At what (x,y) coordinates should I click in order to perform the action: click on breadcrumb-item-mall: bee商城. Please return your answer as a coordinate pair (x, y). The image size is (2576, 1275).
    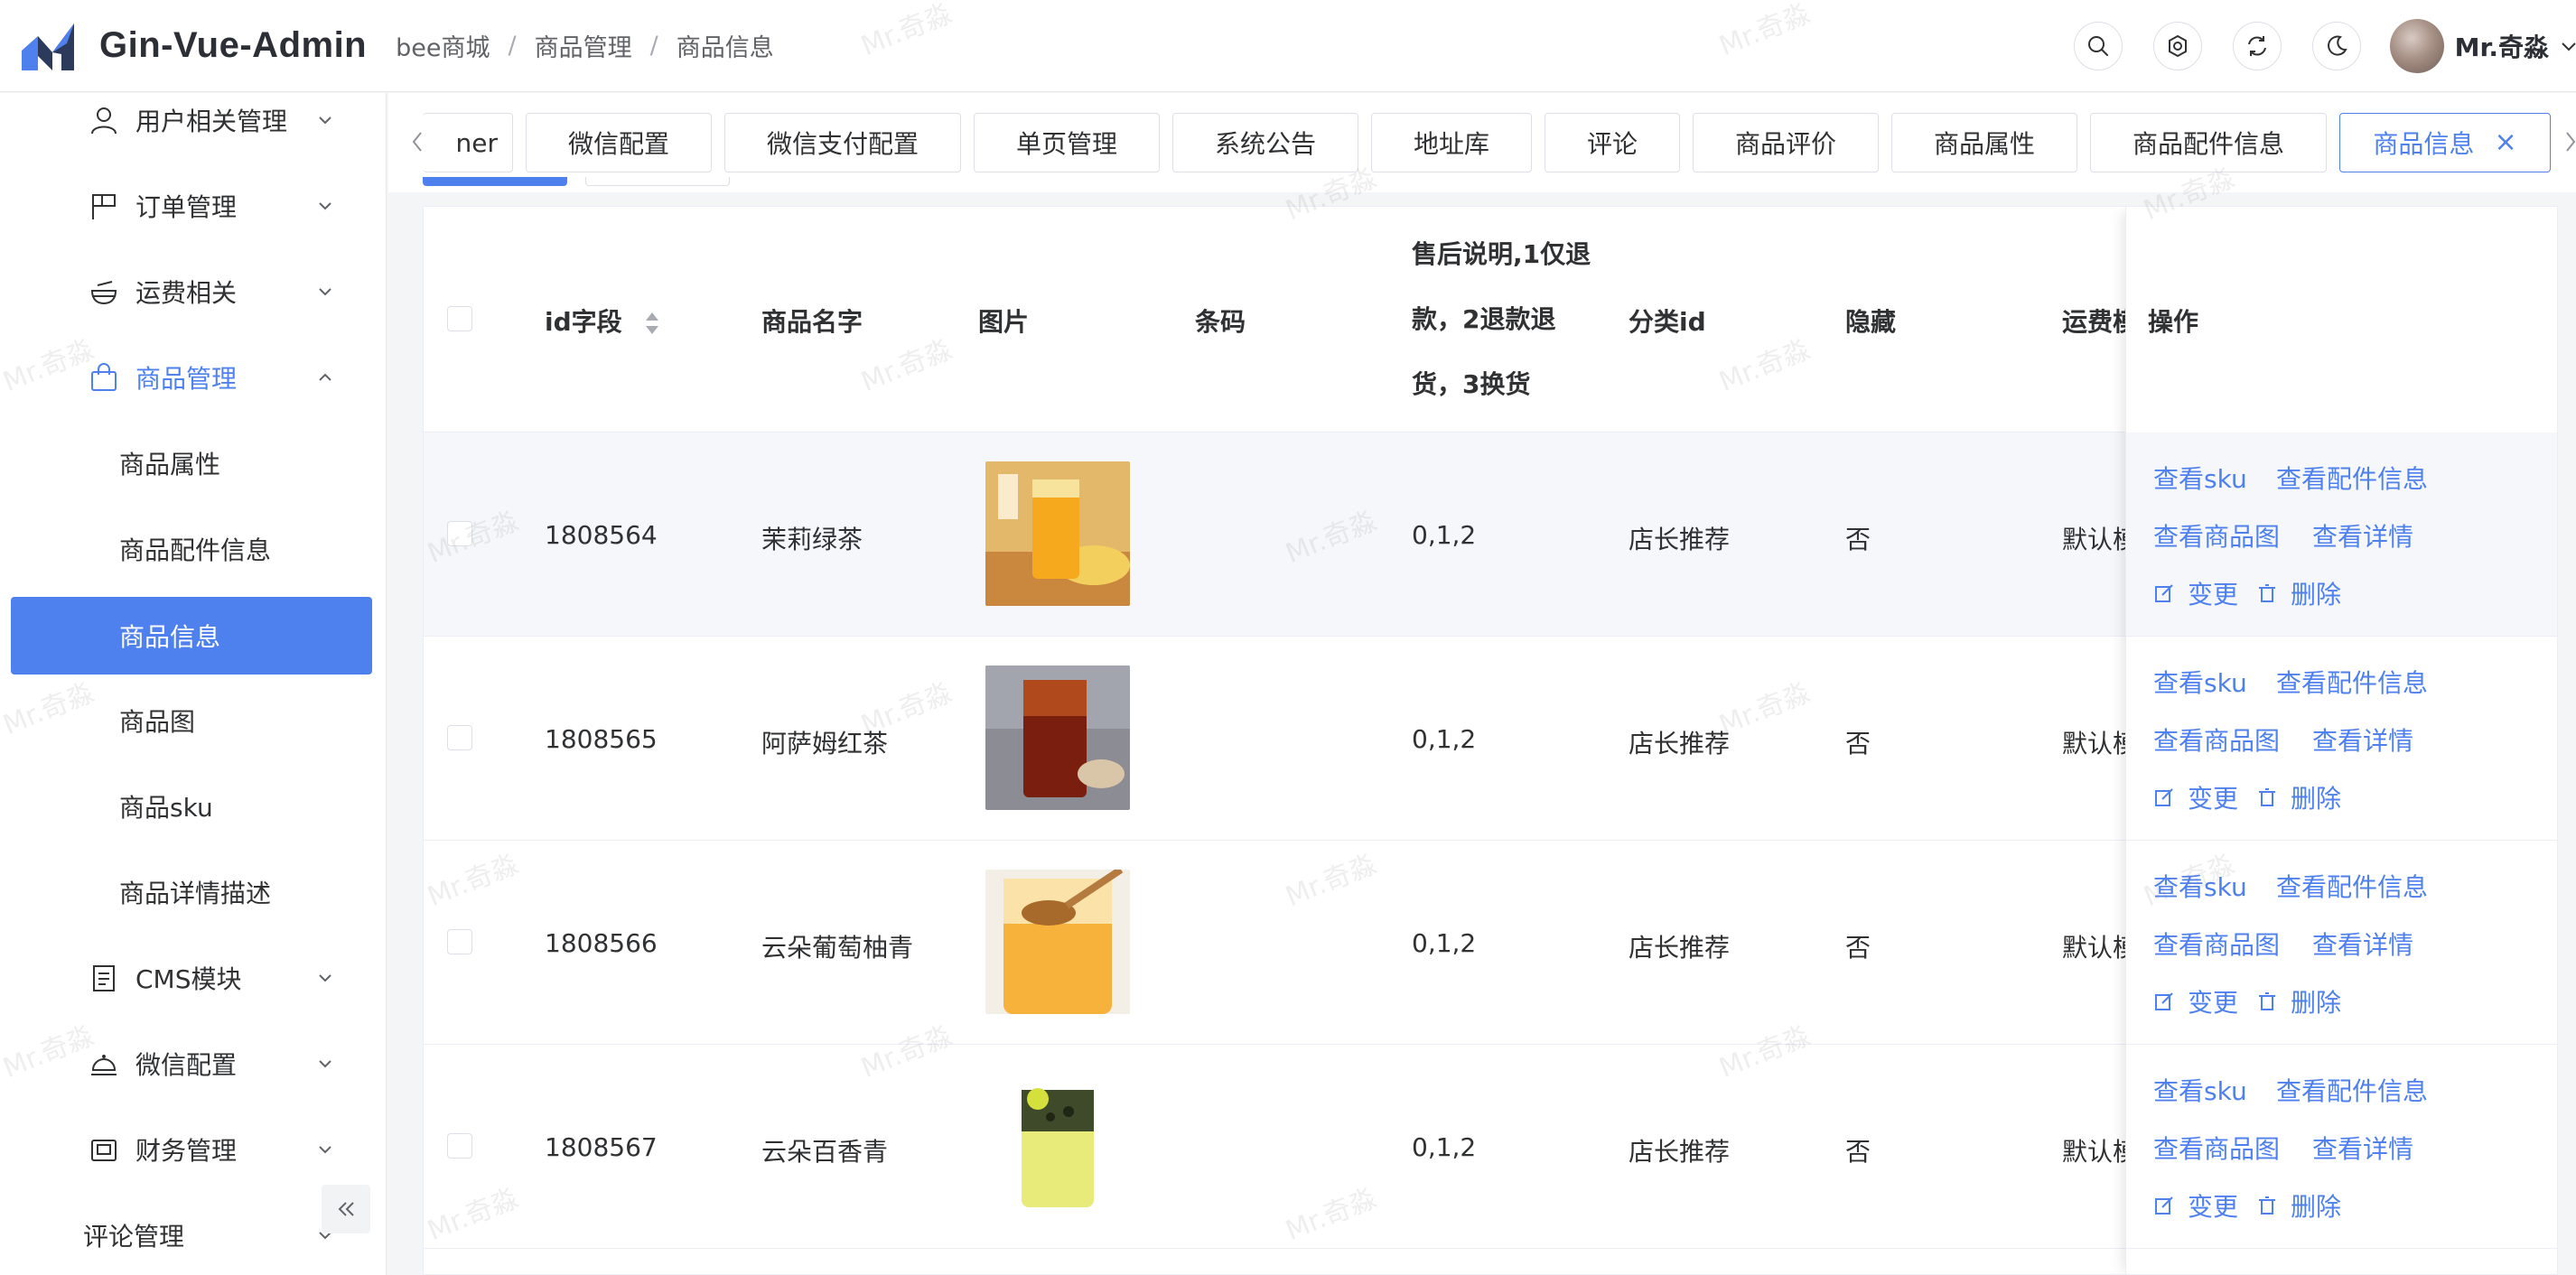
    Looking at the image, I should click on (443, 45).